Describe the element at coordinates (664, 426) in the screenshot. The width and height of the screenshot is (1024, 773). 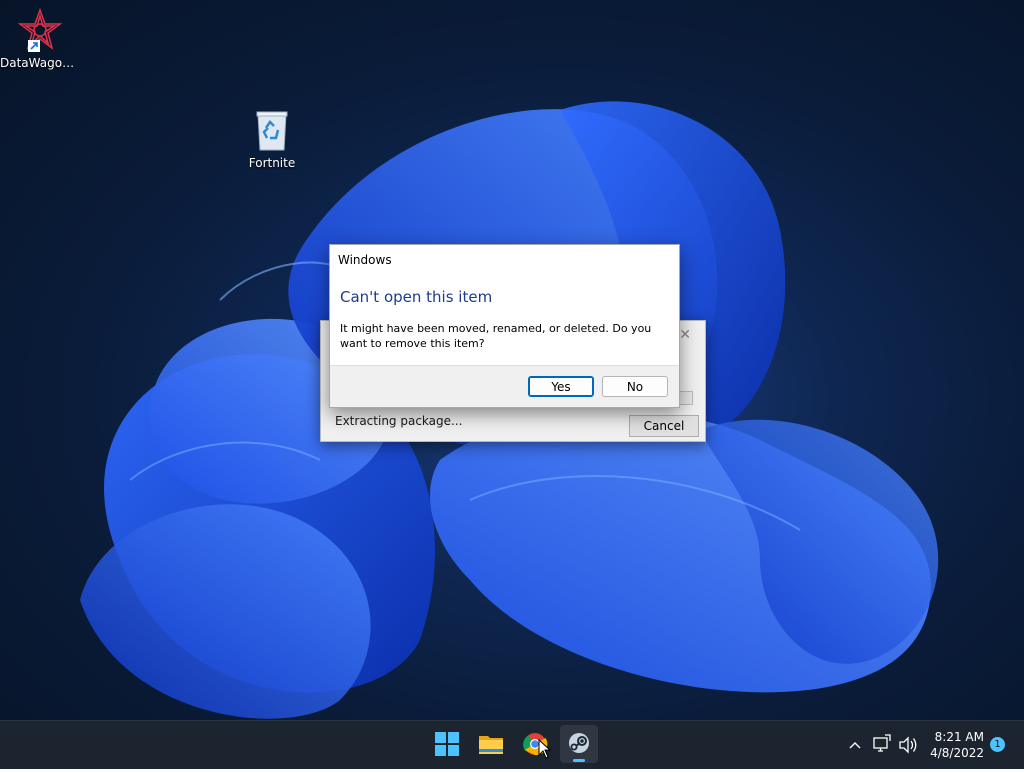
I see `cancel-button: Cancel` at that location.